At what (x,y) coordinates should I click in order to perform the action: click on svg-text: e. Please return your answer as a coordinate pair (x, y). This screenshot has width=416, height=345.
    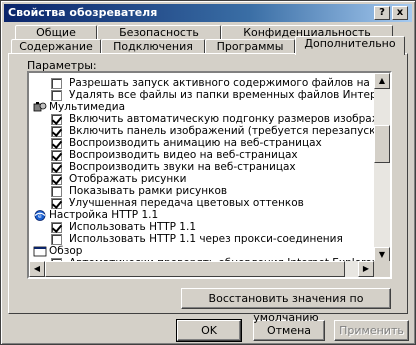
    Looking at the image, I should click on (40, 216).